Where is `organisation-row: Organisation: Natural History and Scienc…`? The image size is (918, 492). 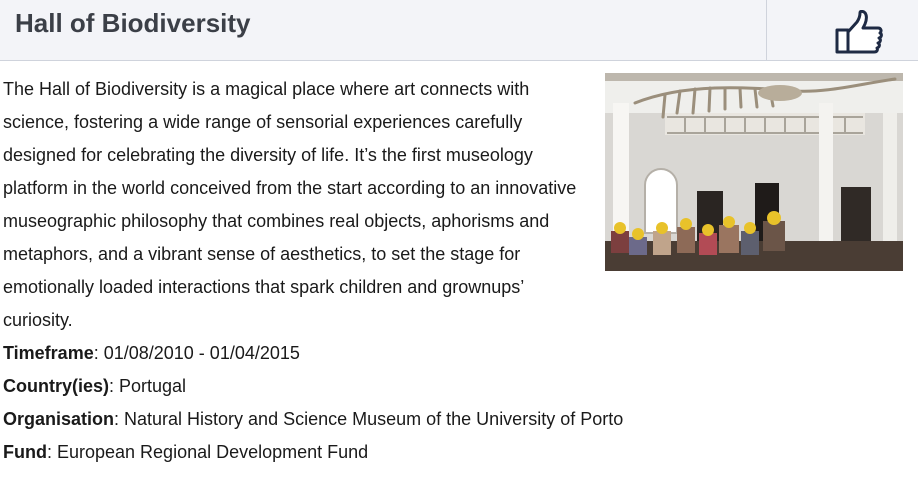 organisation-row: Organisation: Natural History and Scienc… is located at coordinates (459, 419).